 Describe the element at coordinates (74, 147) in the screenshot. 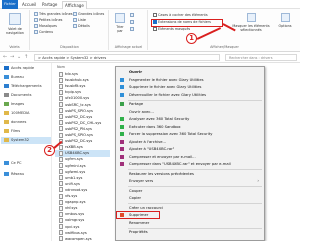

I see `file-name: rsXBB.sys` at that location.